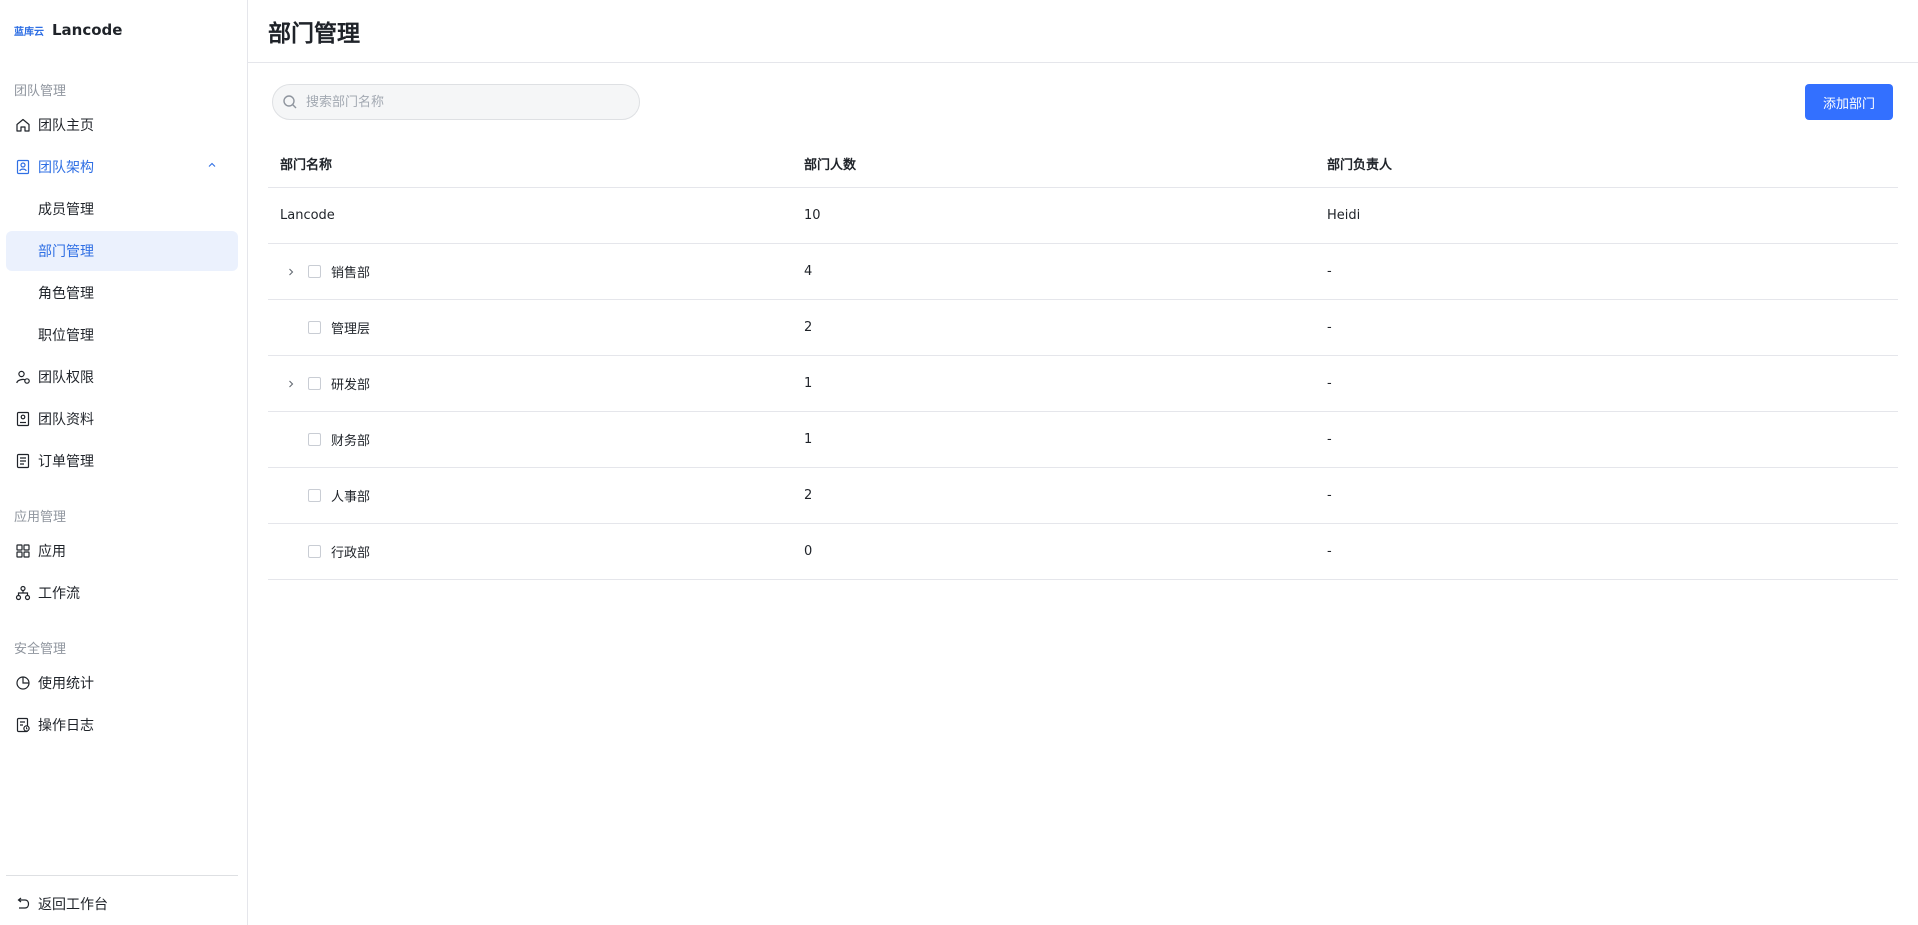 Image resolution: width=1918 pixels, height=925 pixels. What do you see at coordinates (1360, 165) in the screenshot?
I see `column-header-leader: 部门负责人` at bounding box center [1360, 165].